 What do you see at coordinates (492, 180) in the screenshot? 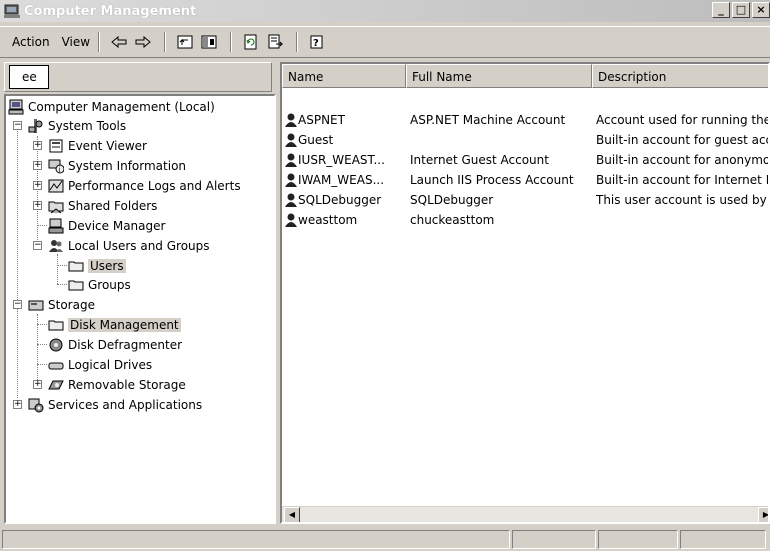
I see `cell-full-name: Launch IIS Process Account` at bounding box center [492, 180].